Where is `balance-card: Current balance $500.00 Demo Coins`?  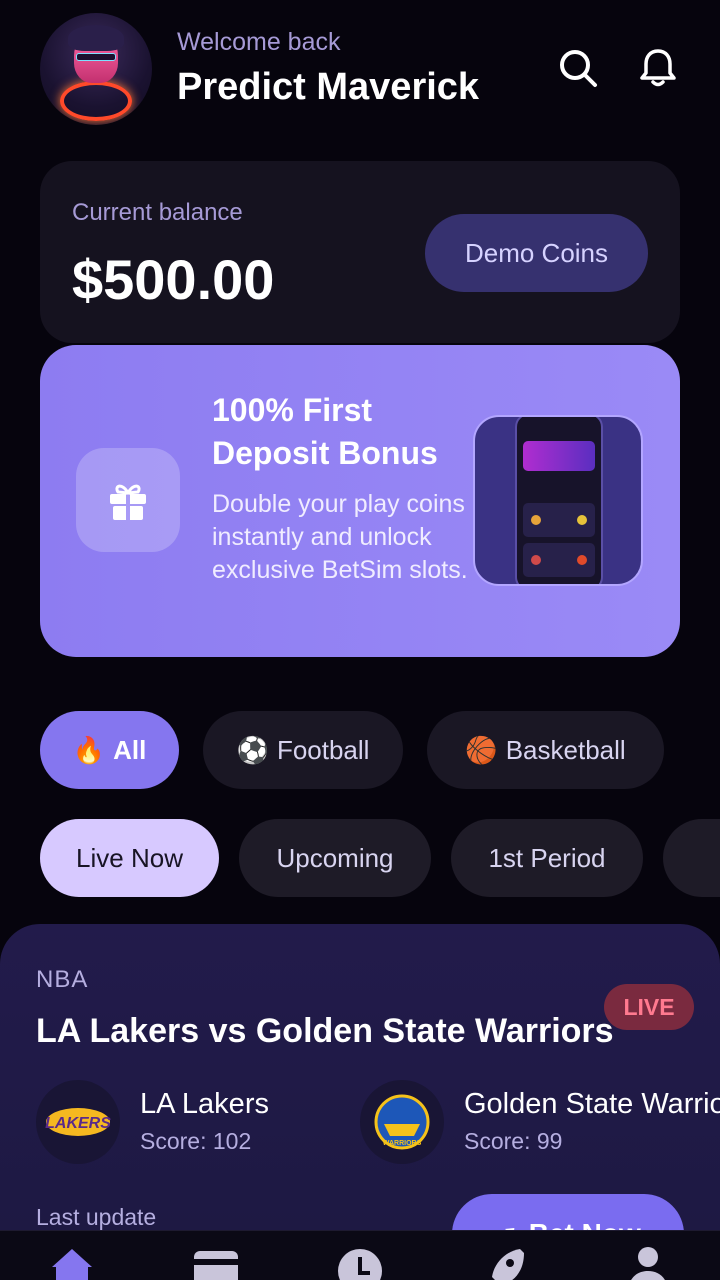
balance-card: Current balance $500.00 Demo Coins is located at coordinates (360, 252).